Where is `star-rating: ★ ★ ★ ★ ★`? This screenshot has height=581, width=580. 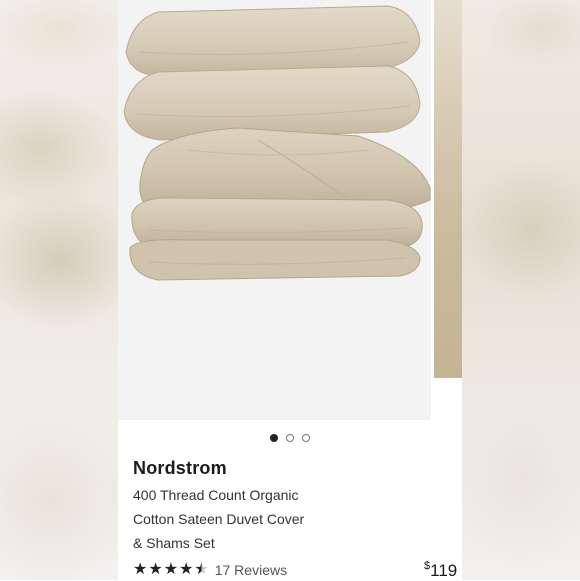
star-rating: ★ ★ ★ ★ ★ is located at coordinates (171, 570).